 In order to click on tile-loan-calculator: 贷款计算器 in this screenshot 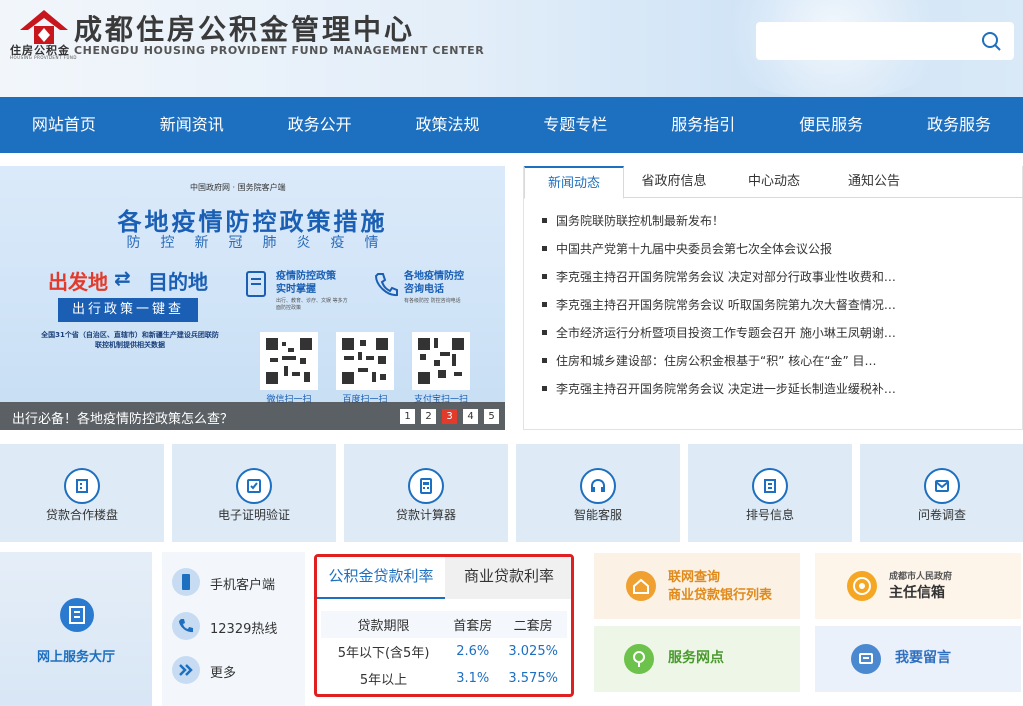, I will do `click(426, 493)`.